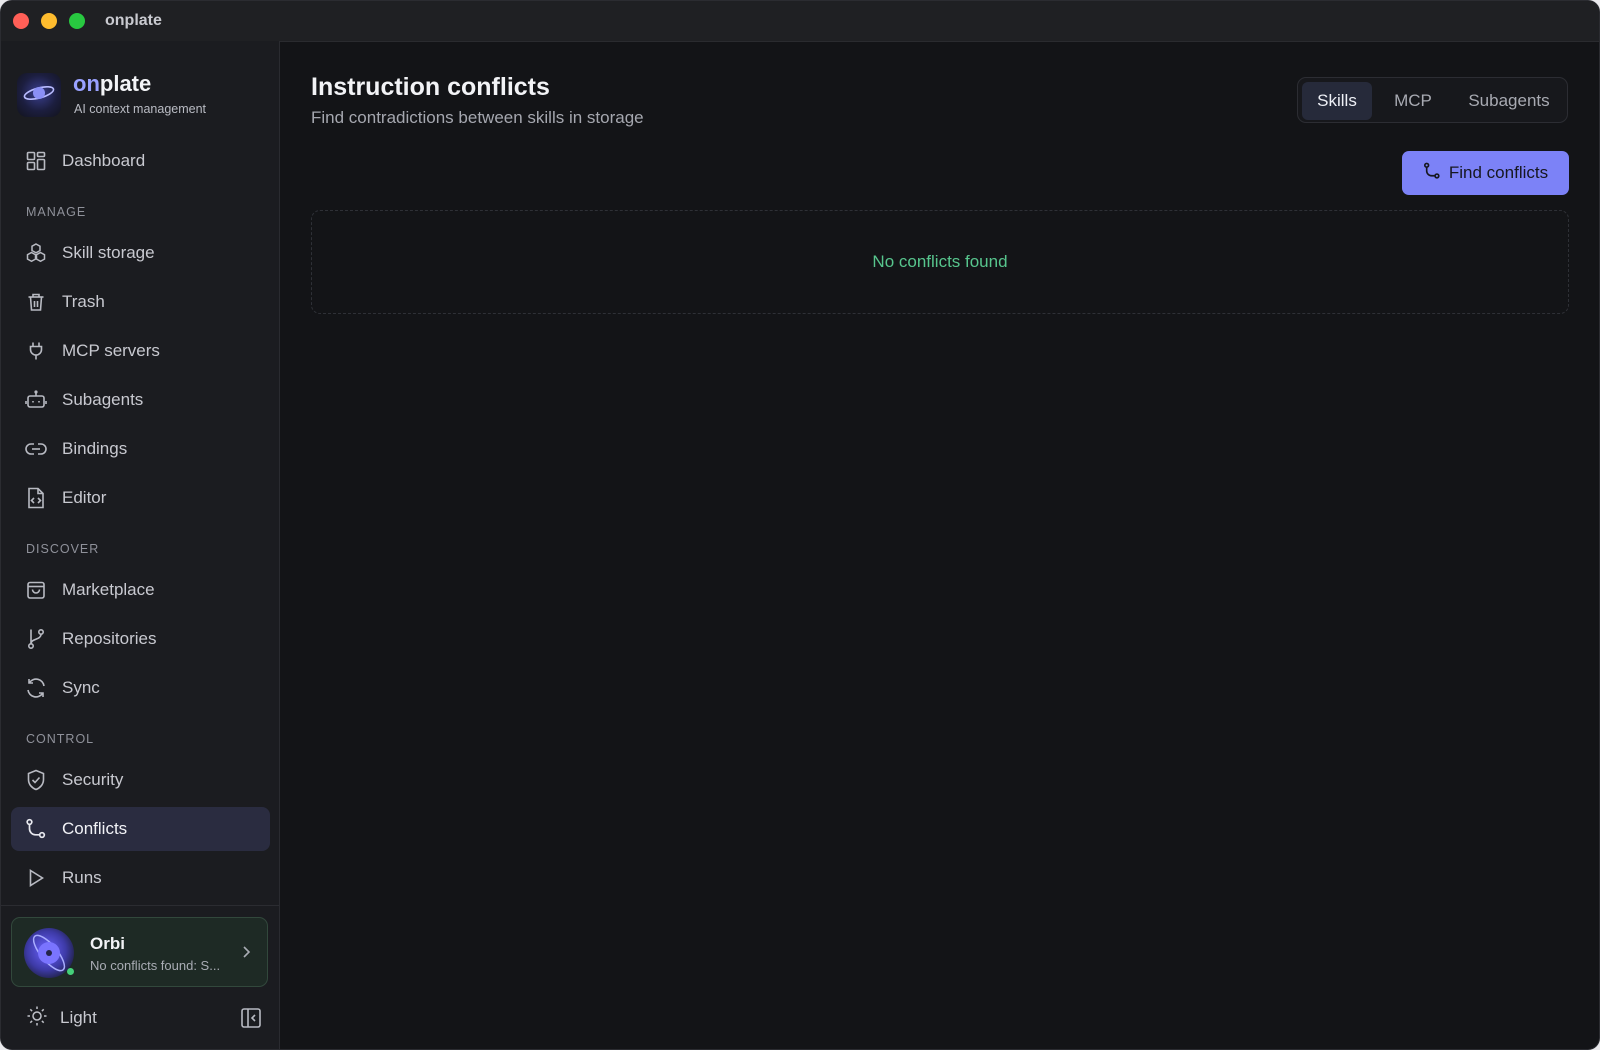  I want to click on brand: onplate AI context management, so click(142, 96).